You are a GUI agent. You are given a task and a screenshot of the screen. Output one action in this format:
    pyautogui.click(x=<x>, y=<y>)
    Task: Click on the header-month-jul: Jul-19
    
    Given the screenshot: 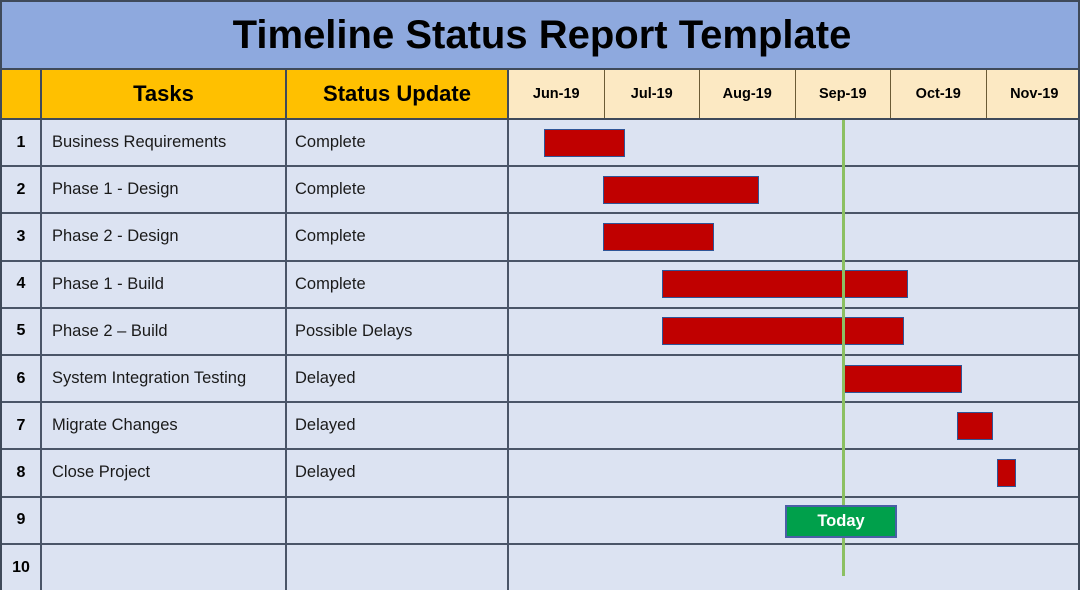 What is the action you would take?
    pyautogui.click(x=652, y=94)
    